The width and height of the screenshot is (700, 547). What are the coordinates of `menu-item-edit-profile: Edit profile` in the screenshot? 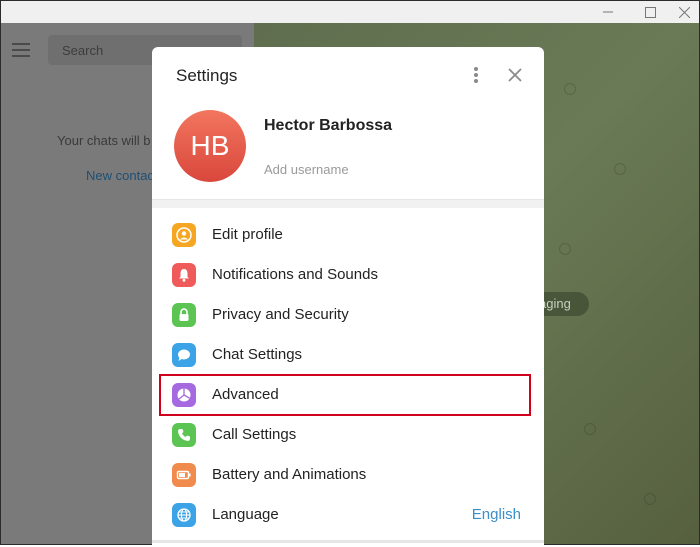 It's located at (348, 235).